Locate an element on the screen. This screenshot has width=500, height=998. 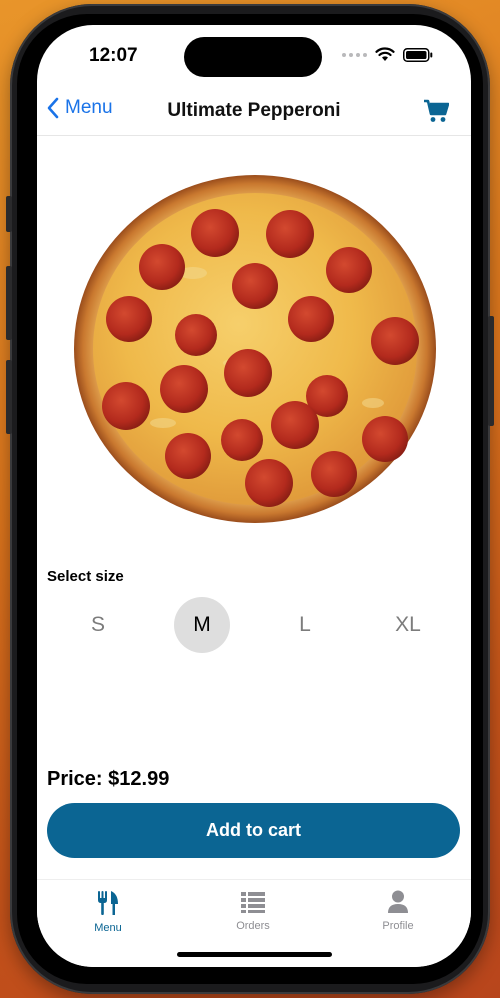
dynamic-island is located at coordinates (253, 57).